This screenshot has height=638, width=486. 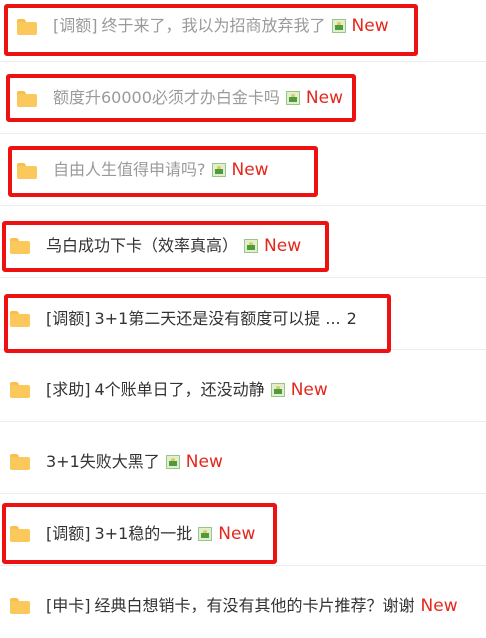 What do you see at coordinates (68, 389) in the screenshot?
I see `thread-tag: [求助]` at bounding box center [68, 389].